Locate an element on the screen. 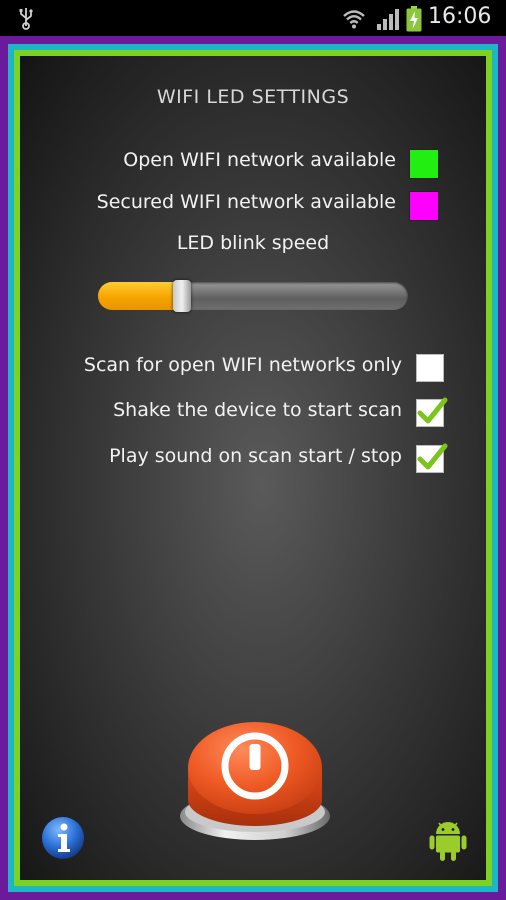 This screenshot has width=506, height=900. secured-network-color-swatch is located at coordinates (424, 206).